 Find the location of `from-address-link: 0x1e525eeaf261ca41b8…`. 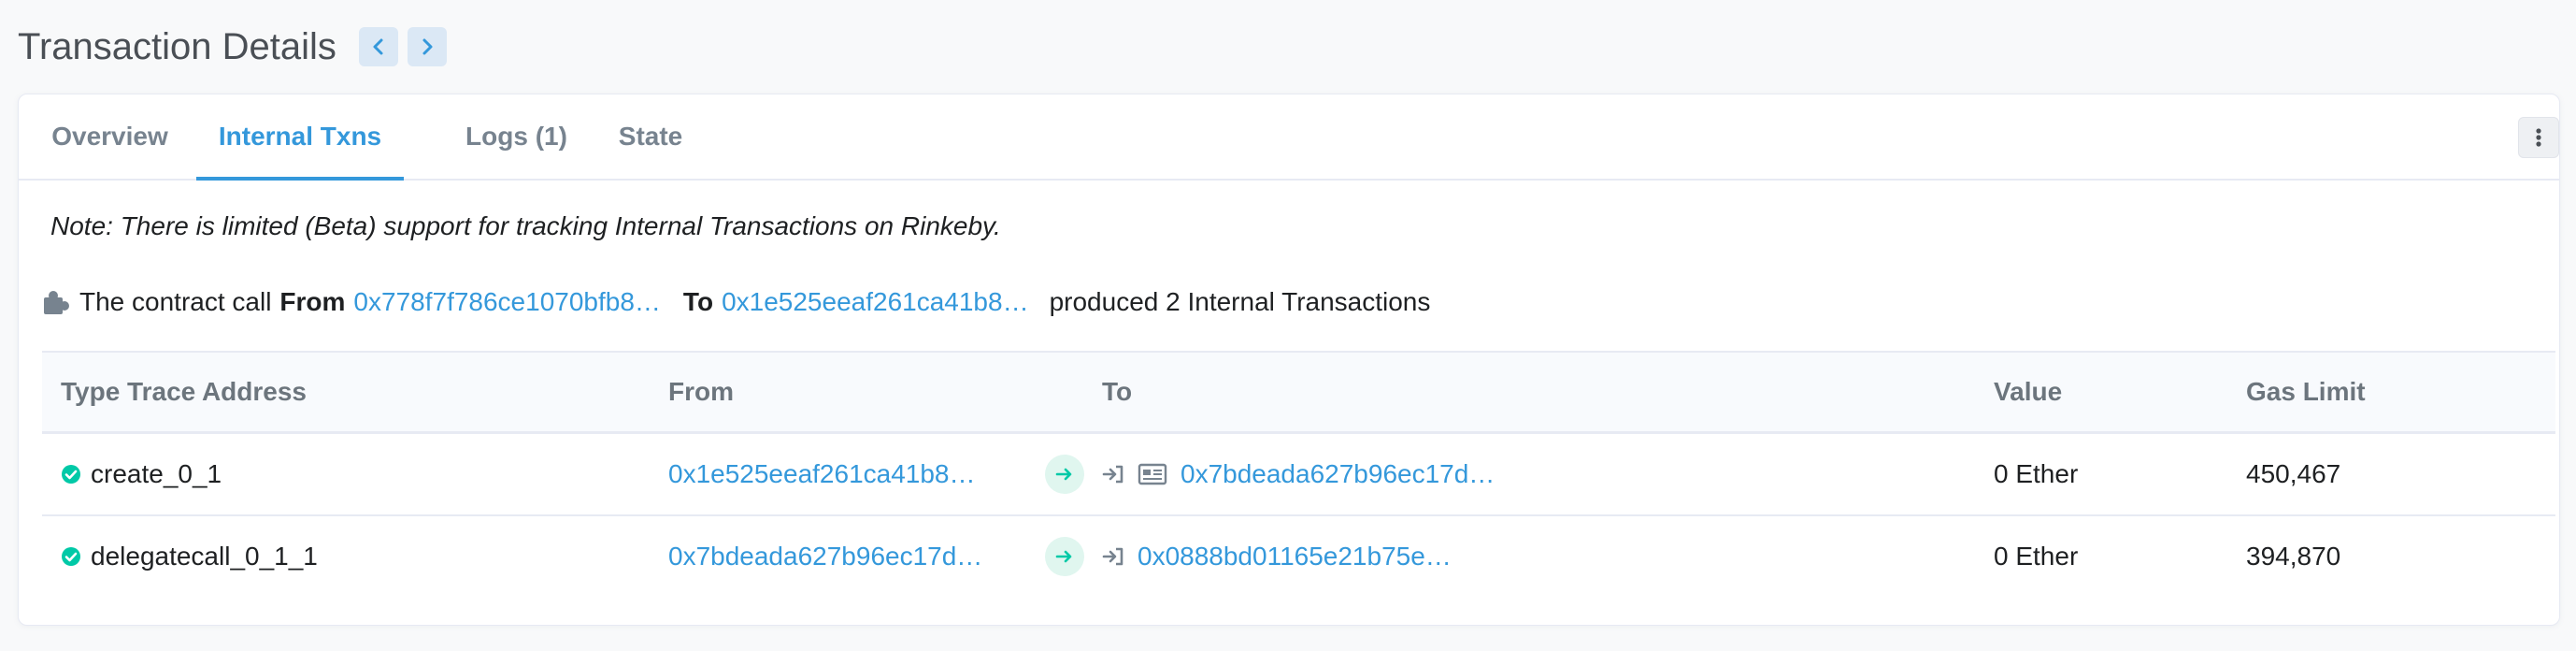

from-address-link: 0x1e525eeaf261ca41b8… is located at coordinates (822, 474).